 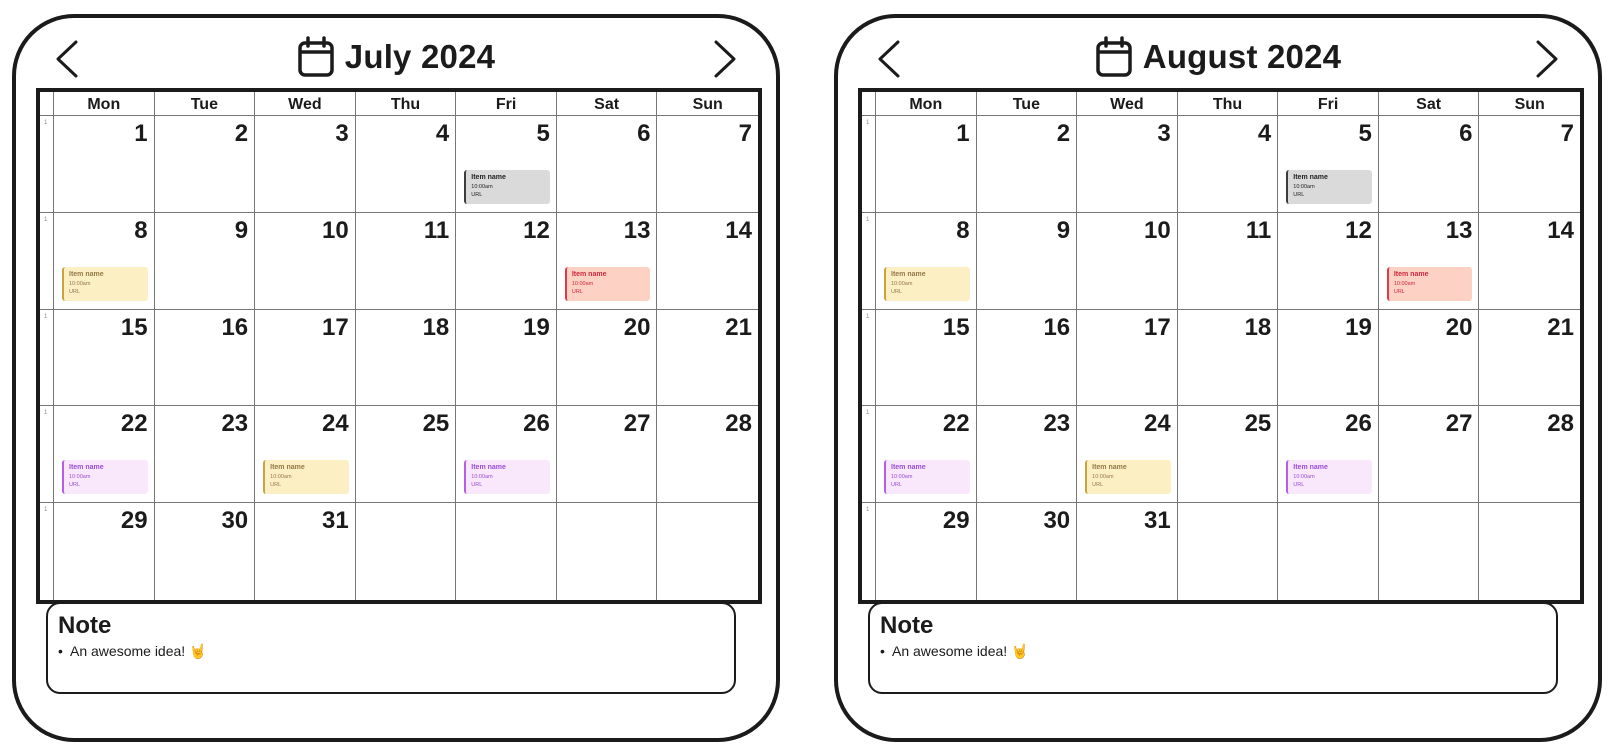 What do you see at coordinates (134, 327) in the screenshot?
I see `day-number: 15` at bounding box center [134, 327].